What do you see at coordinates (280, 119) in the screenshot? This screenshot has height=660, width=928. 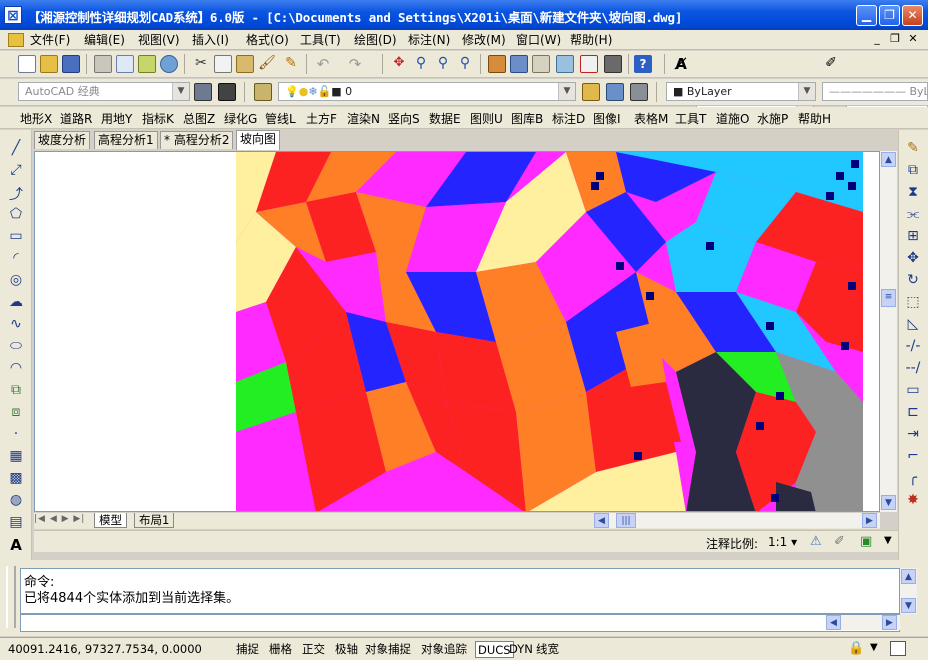 I see `cmd-pipeline: 管线L` at bounding box center [280, 119].